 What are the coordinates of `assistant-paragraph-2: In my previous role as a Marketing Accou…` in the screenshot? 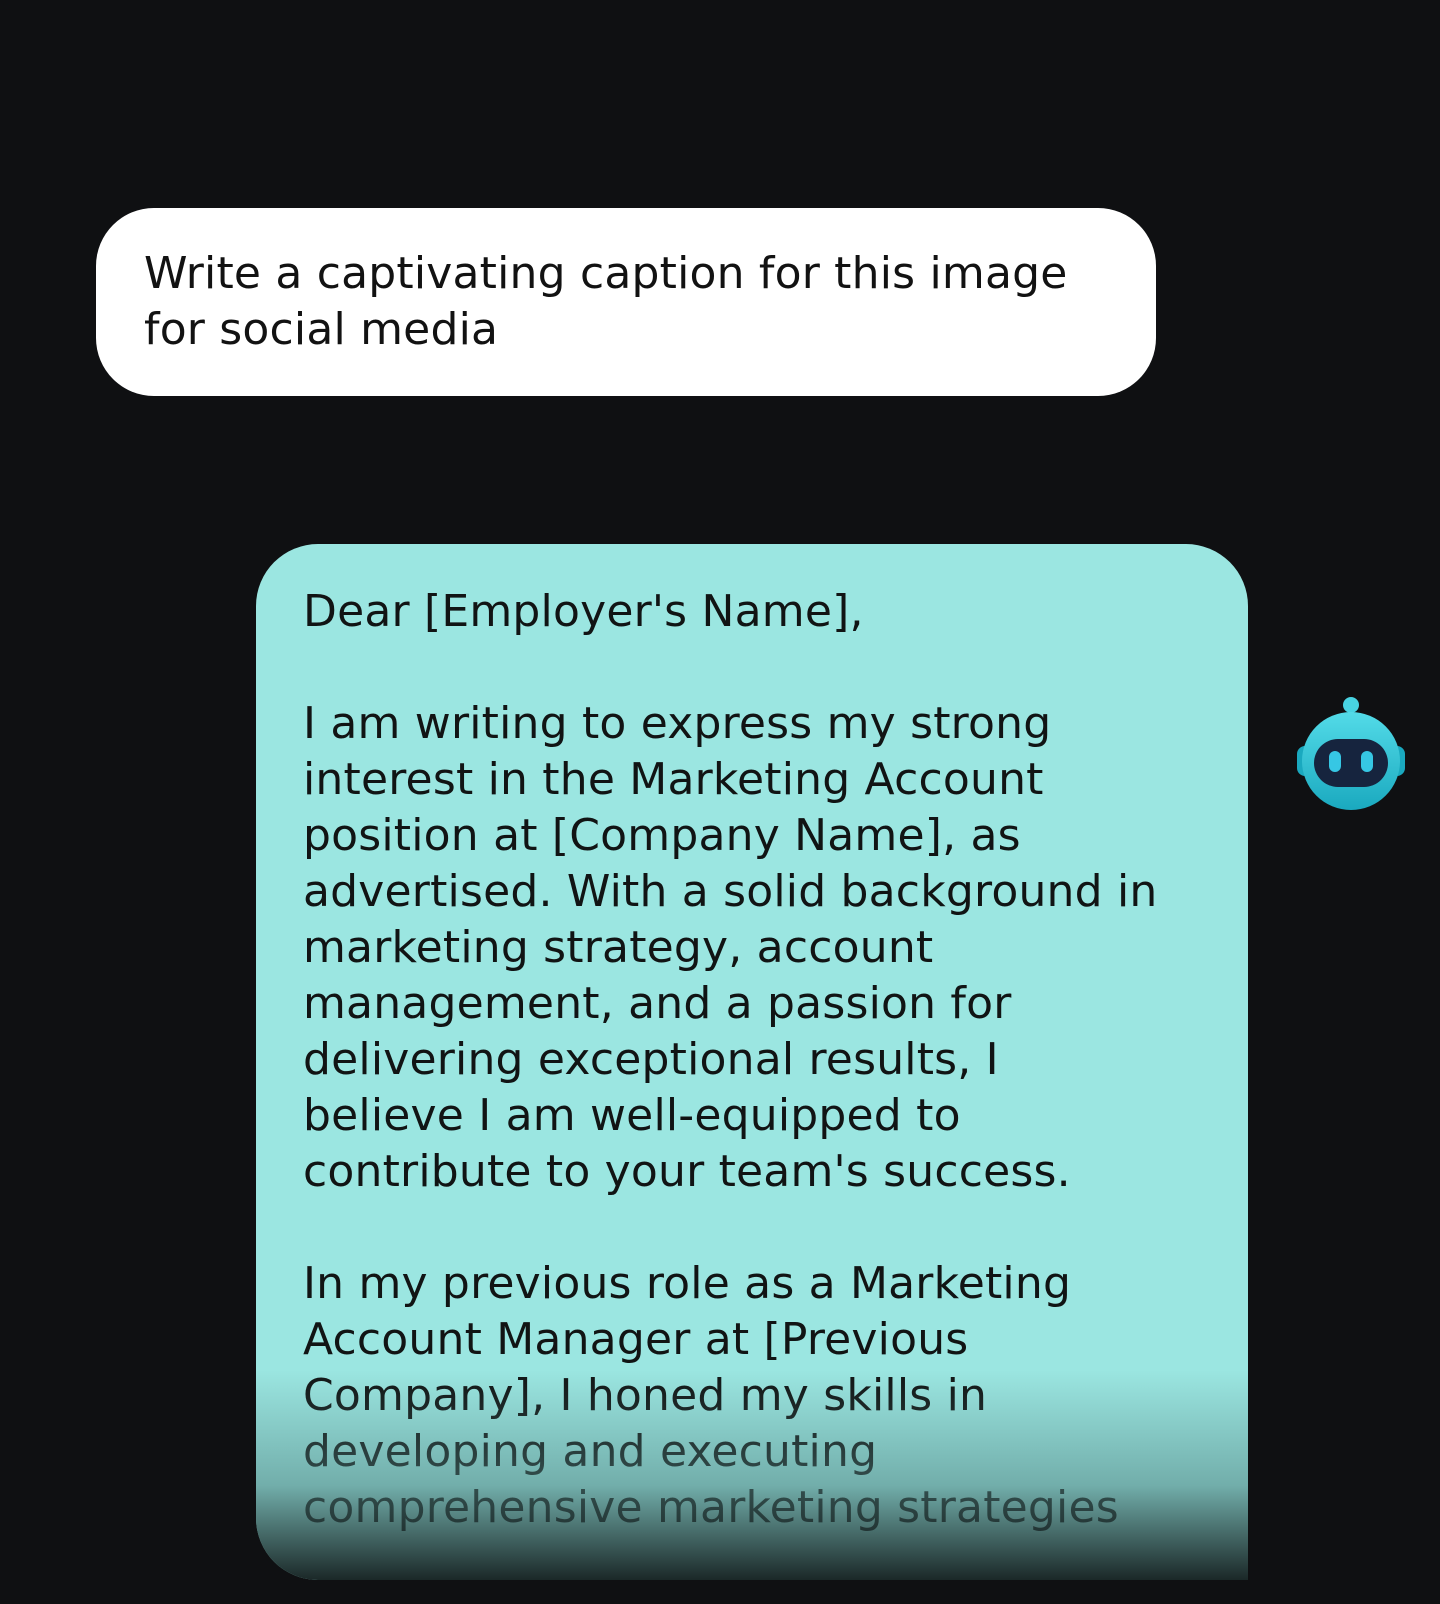 It's located at (711, 1395).